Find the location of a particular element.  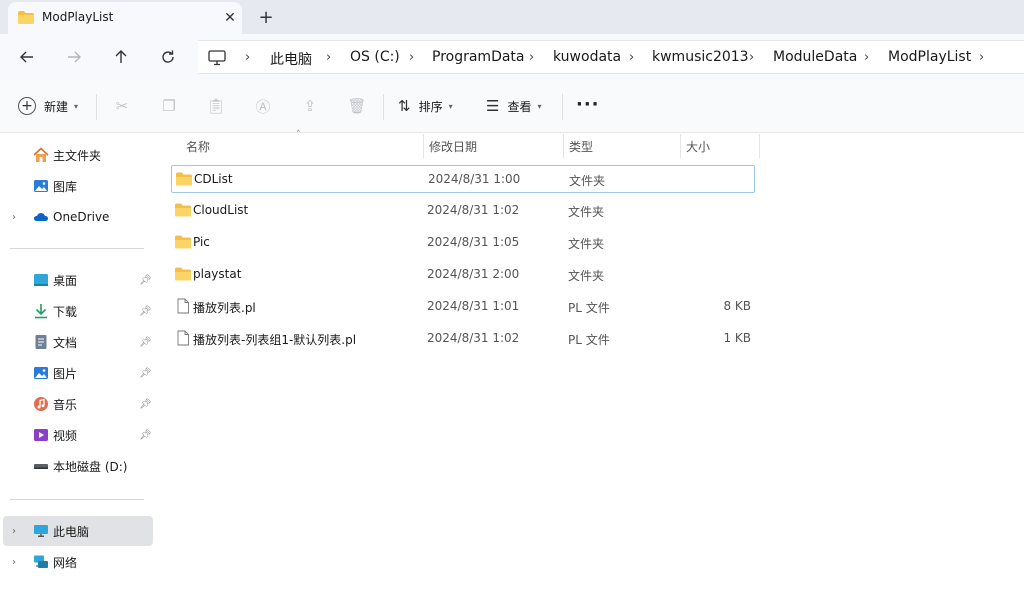

sort-button: ⇅ 排序 ▾ is located at coordinates (425, 106).